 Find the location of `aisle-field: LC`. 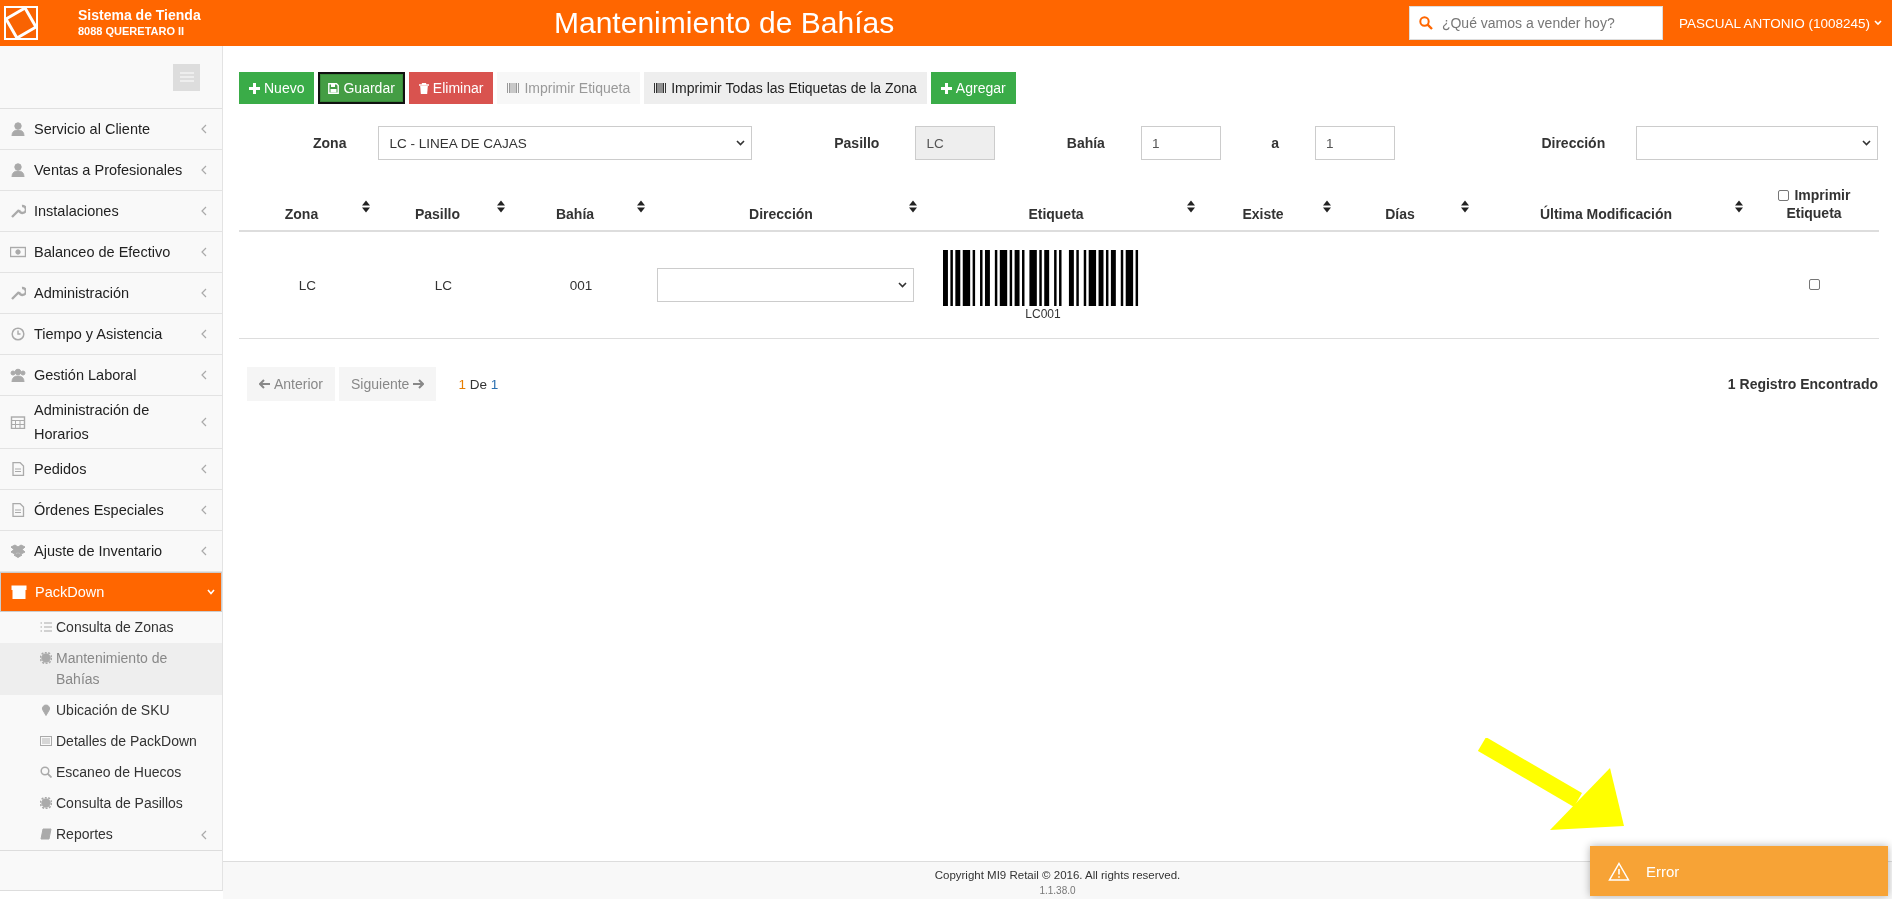

aisle-field: LC is located at coordinates (955, 143).